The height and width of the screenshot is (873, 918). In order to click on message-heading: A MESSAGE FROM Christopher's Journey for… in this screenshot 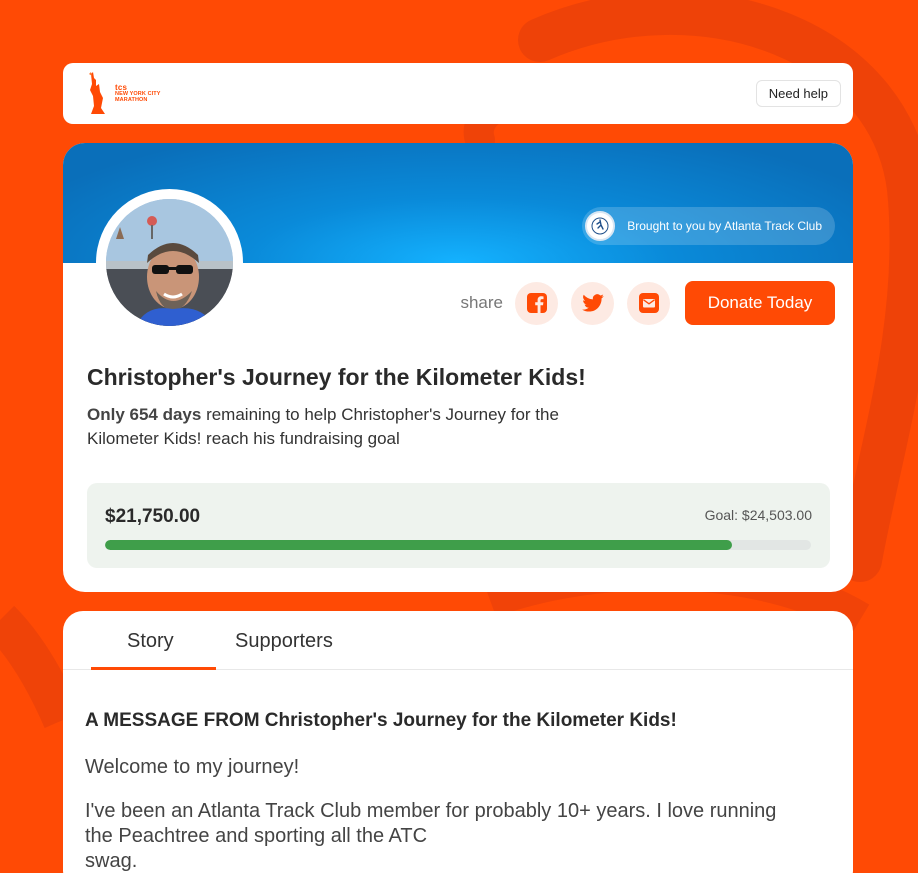, I will do `click(381, 720)`.